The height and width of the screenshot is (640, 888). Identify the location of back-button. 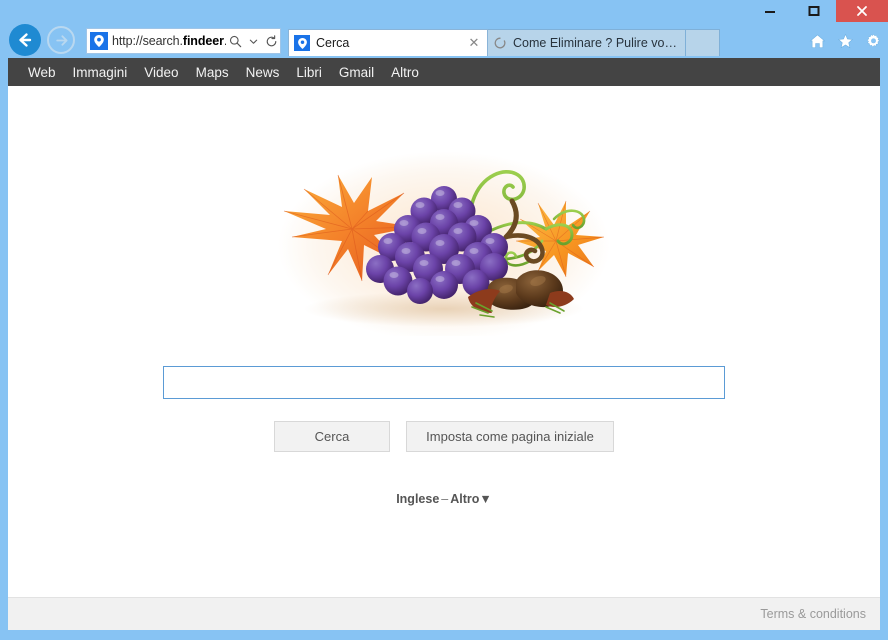
(25, 40).